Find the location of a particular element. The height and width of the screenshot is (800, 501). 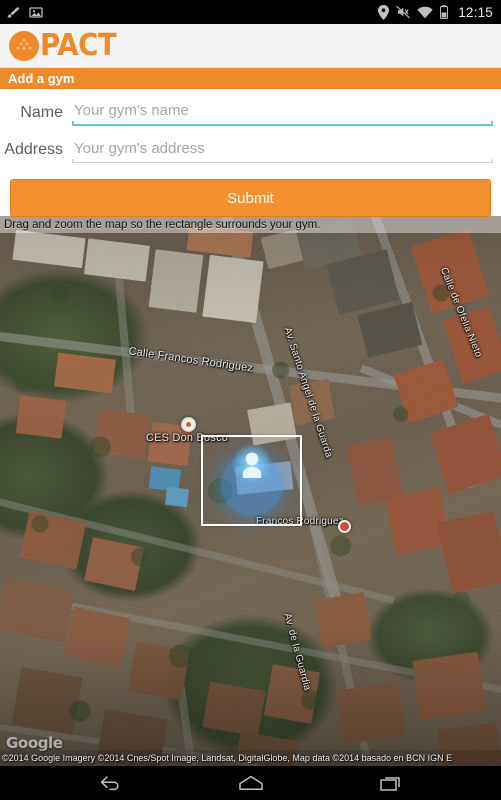

location-icon is located at coordinates (384, 12).